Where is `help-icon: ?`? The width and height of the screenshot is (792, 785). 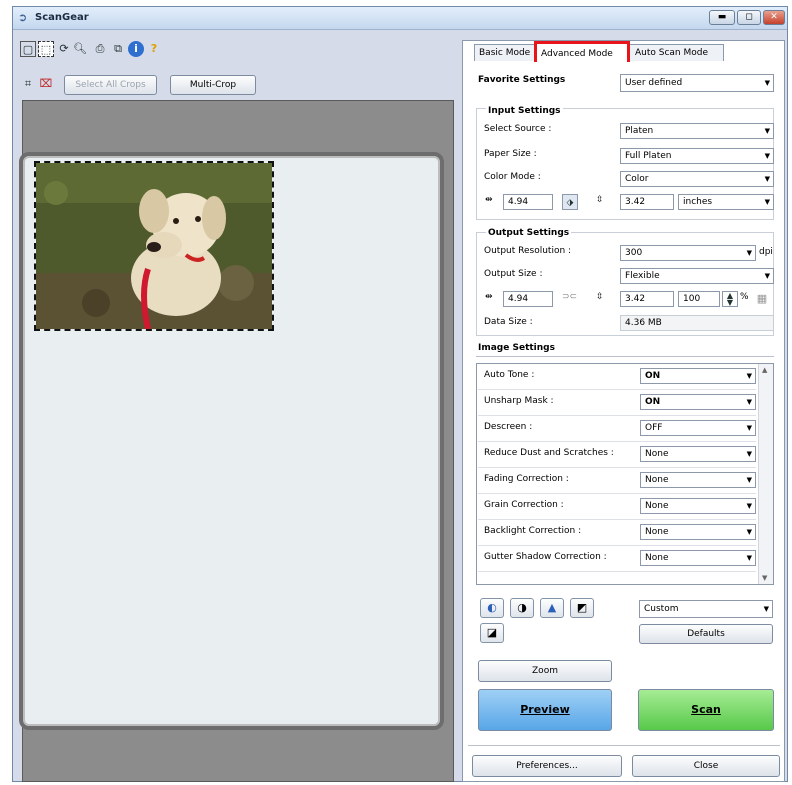 help-icon: ? is located at coordinates (154, 49).